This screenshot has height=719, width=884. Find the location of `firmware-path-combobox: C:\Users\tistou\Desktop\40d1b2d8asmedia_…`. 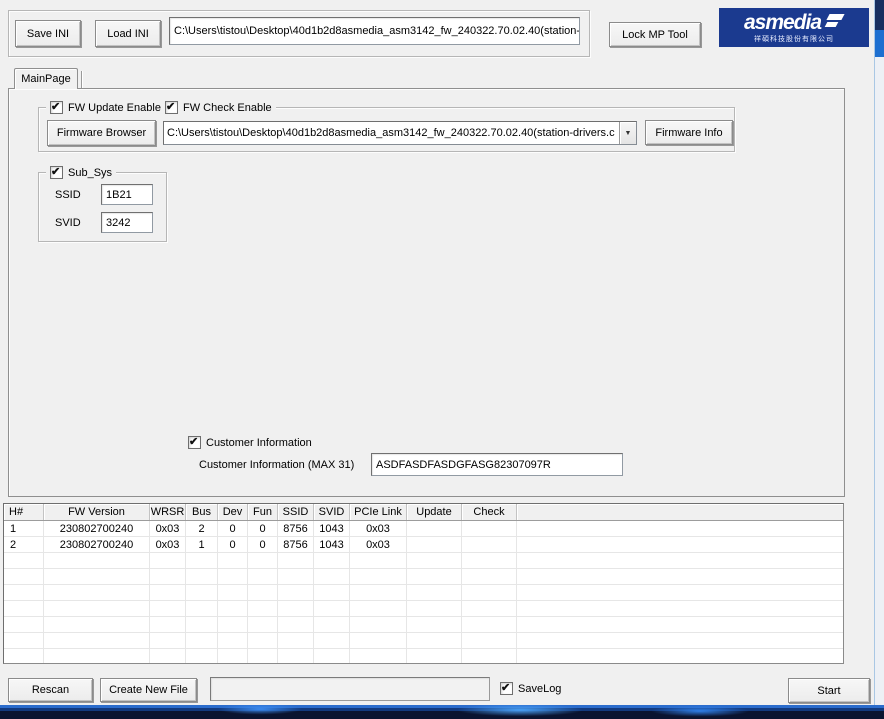

firmware-path-combobox: C:\Users\tistou\Desktop\40d1b2d8asmedia_… is located at coordinates (400, 133).